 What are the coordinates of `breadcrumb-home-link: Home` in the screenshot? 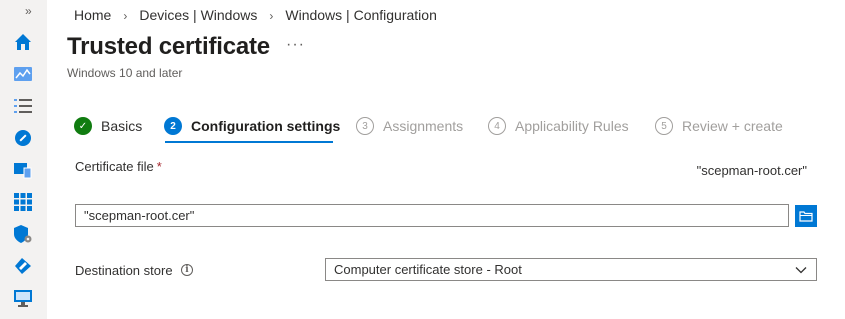 It's located at (92, 15).